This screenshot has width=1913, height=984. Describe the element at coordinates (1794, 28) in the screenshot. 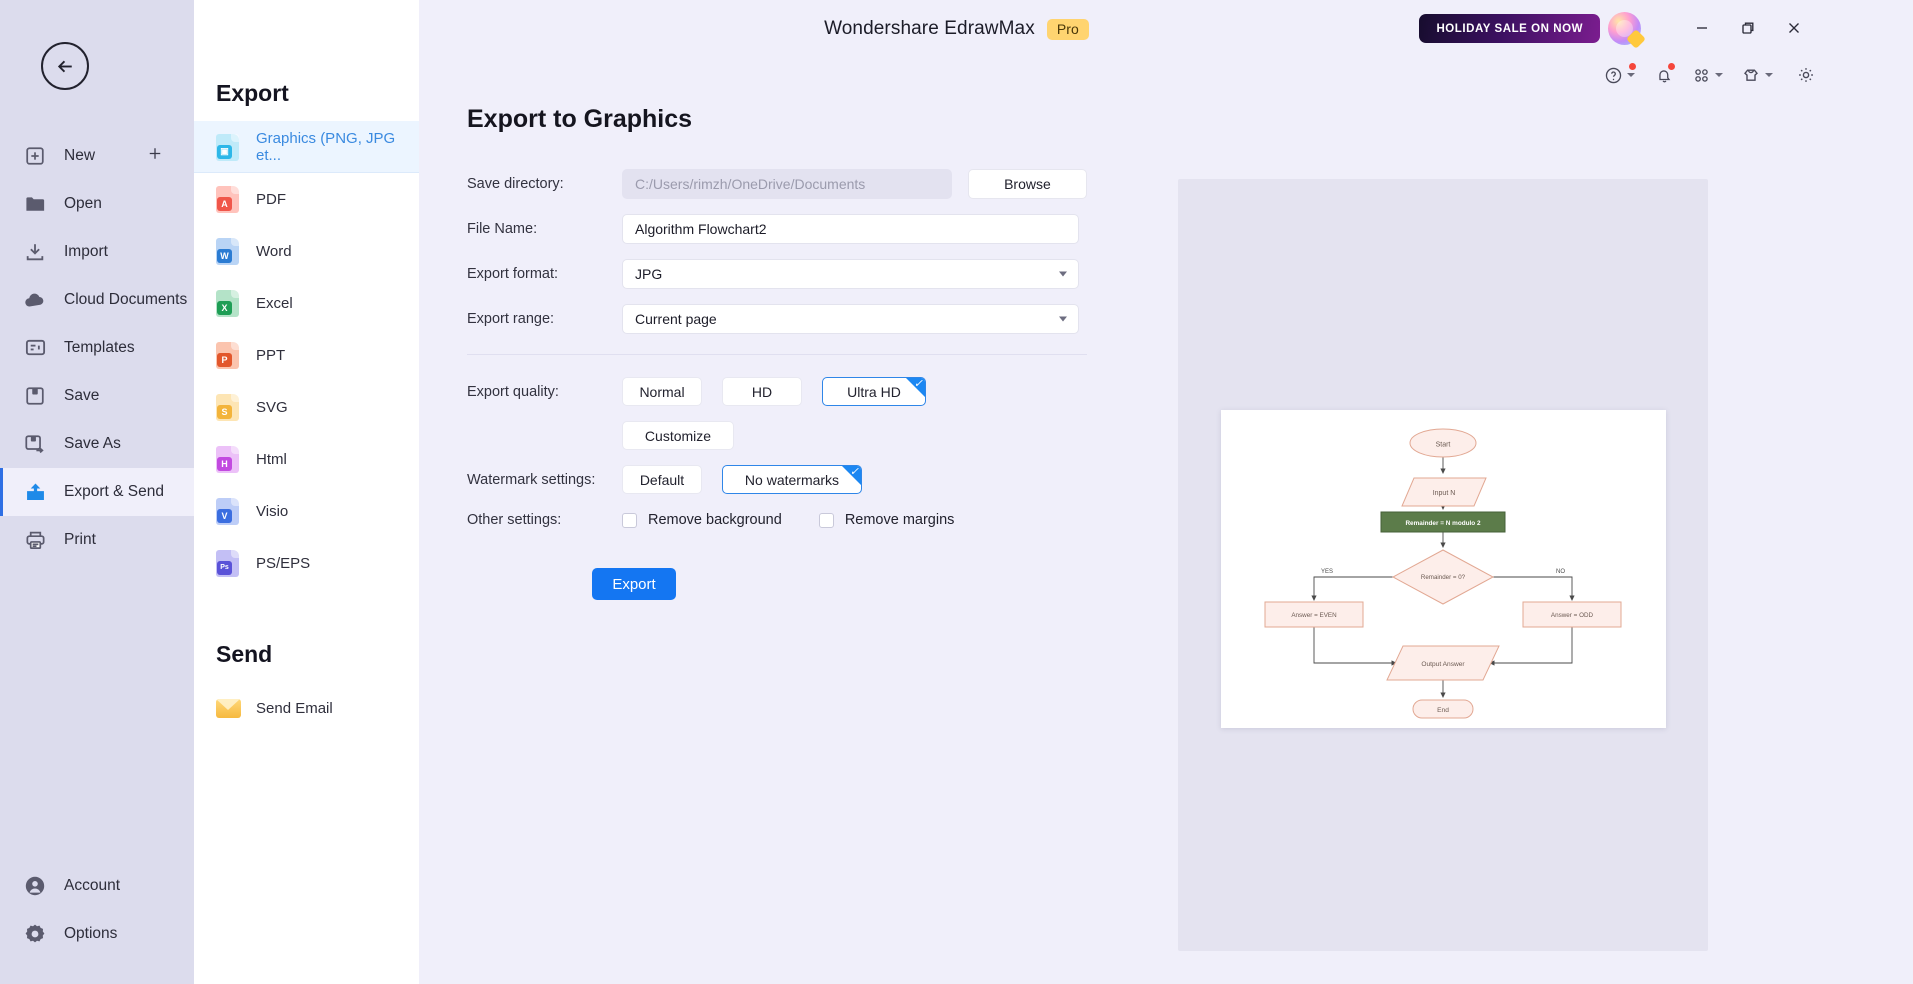

I see `close-button` at that location.